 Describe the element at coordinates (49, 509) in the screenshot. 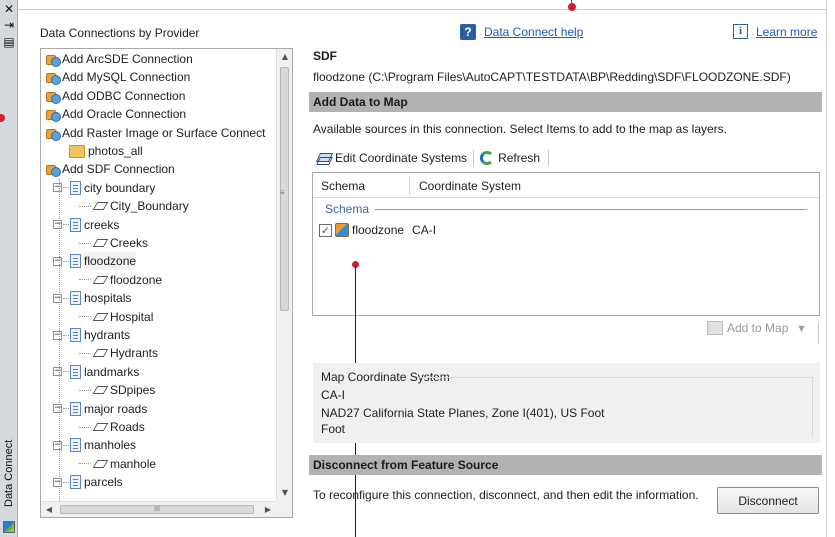

I see `scroll-left-icon: ◀` at that location.